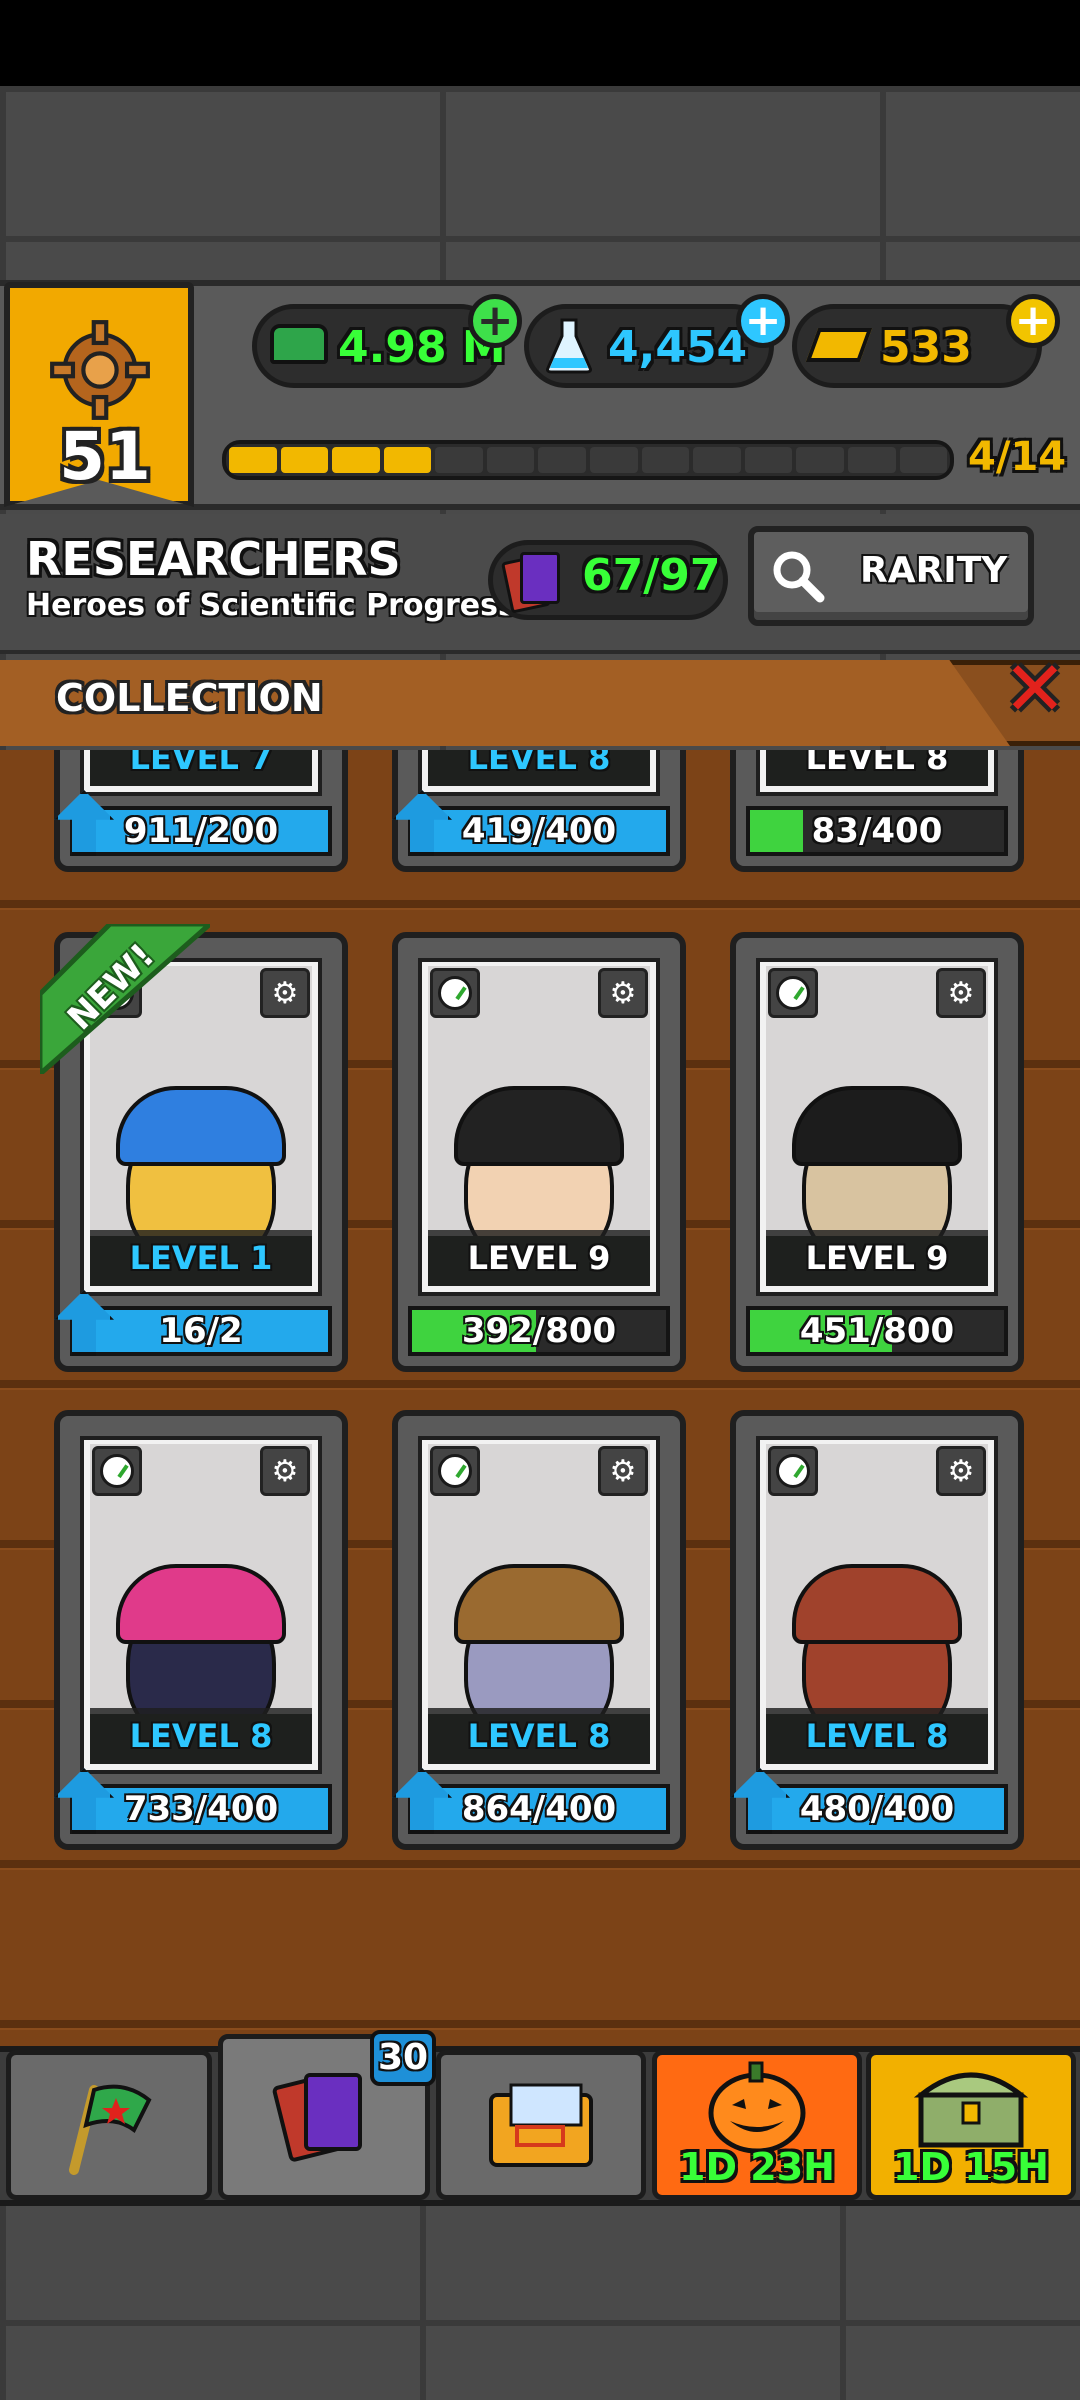 This screenshot has height=2400, width=1080. I want to click on card-progress-bar: 864/400, so click(539, 1809).